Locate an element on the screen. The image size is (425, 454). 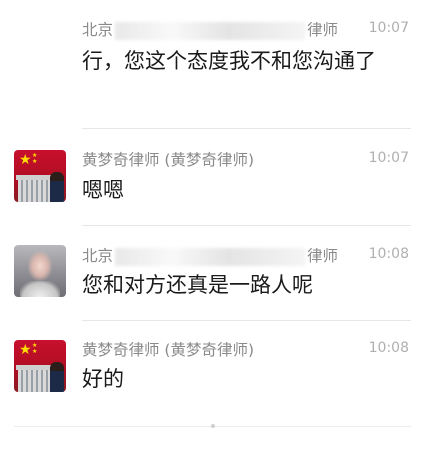
blurred-face is located at coordinates (40, 266).